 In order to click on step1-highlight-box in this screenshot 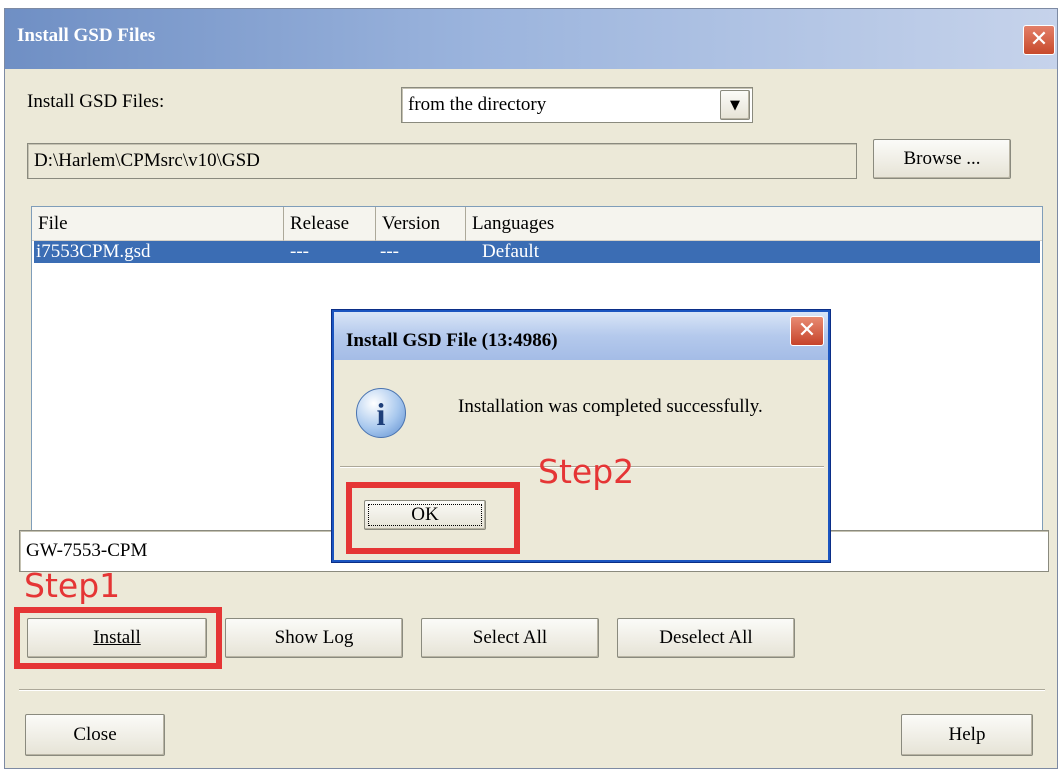, I will do `click(118, 638)`.